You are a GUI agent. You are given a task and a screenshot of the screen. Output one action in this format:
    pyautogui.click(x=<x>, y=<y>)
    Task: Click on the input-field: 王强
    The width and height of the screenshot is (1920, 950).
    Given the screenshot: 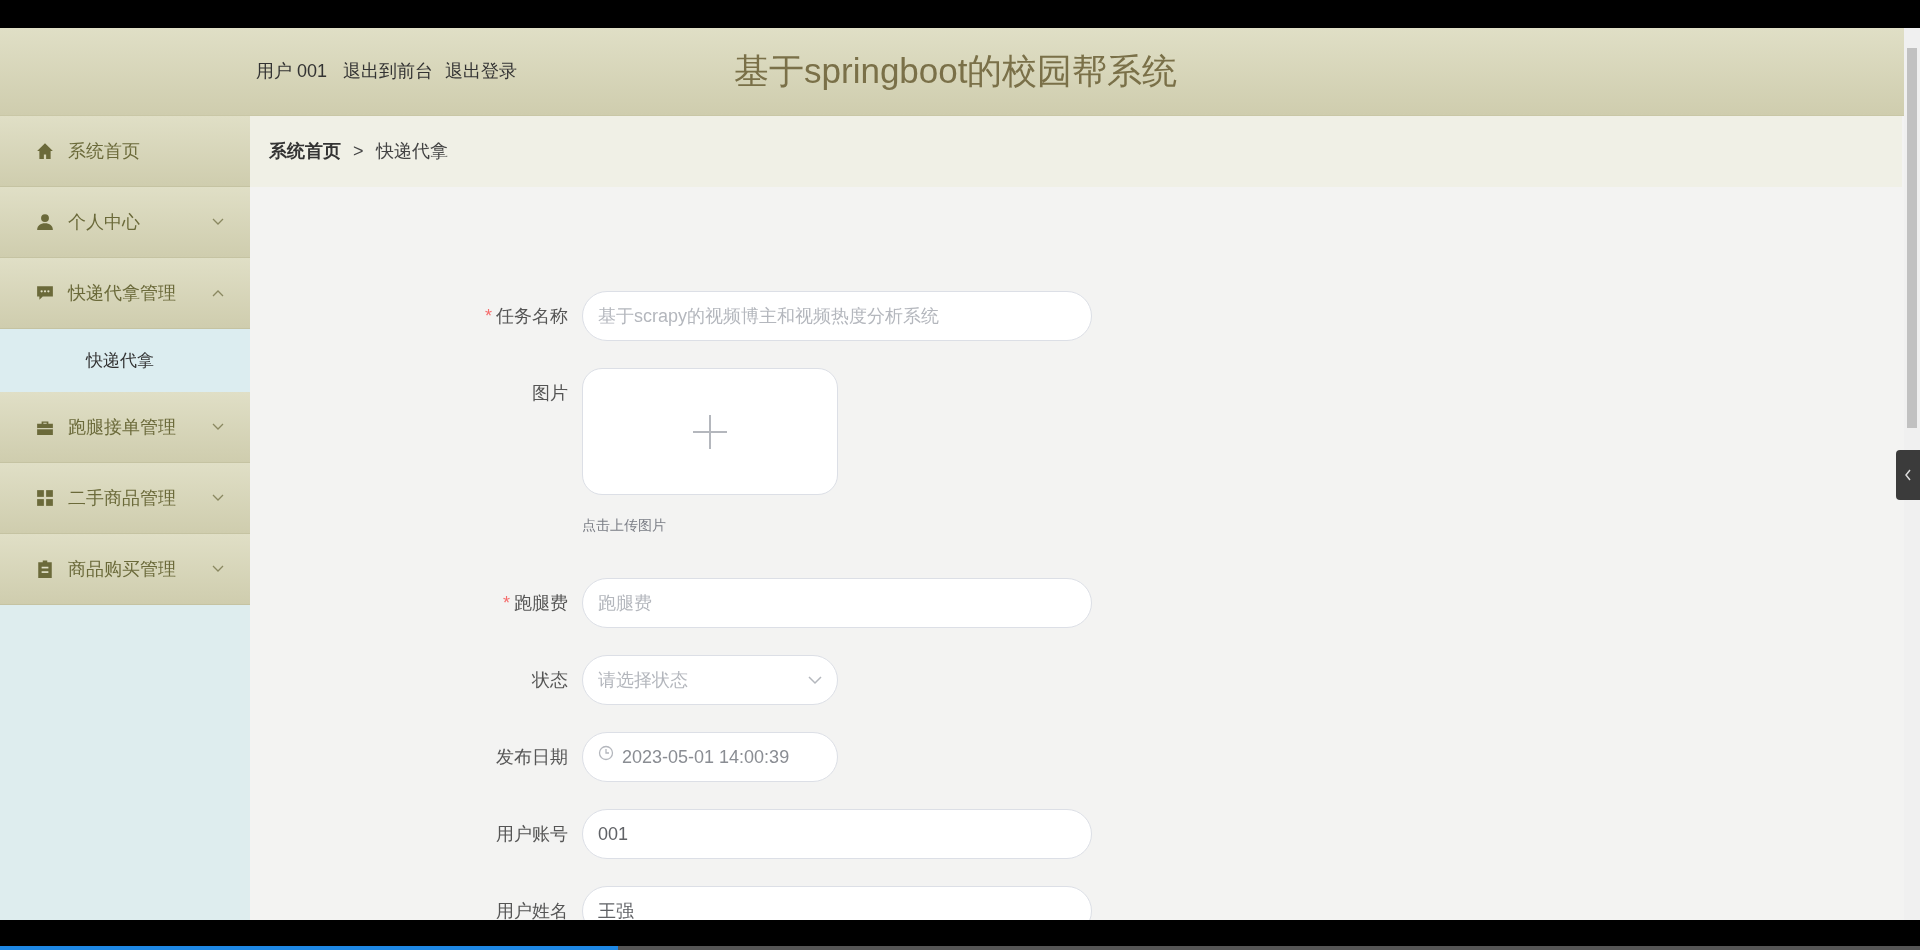 What is the action you would take?
    pyautogui.click(x=837, y=903)
    